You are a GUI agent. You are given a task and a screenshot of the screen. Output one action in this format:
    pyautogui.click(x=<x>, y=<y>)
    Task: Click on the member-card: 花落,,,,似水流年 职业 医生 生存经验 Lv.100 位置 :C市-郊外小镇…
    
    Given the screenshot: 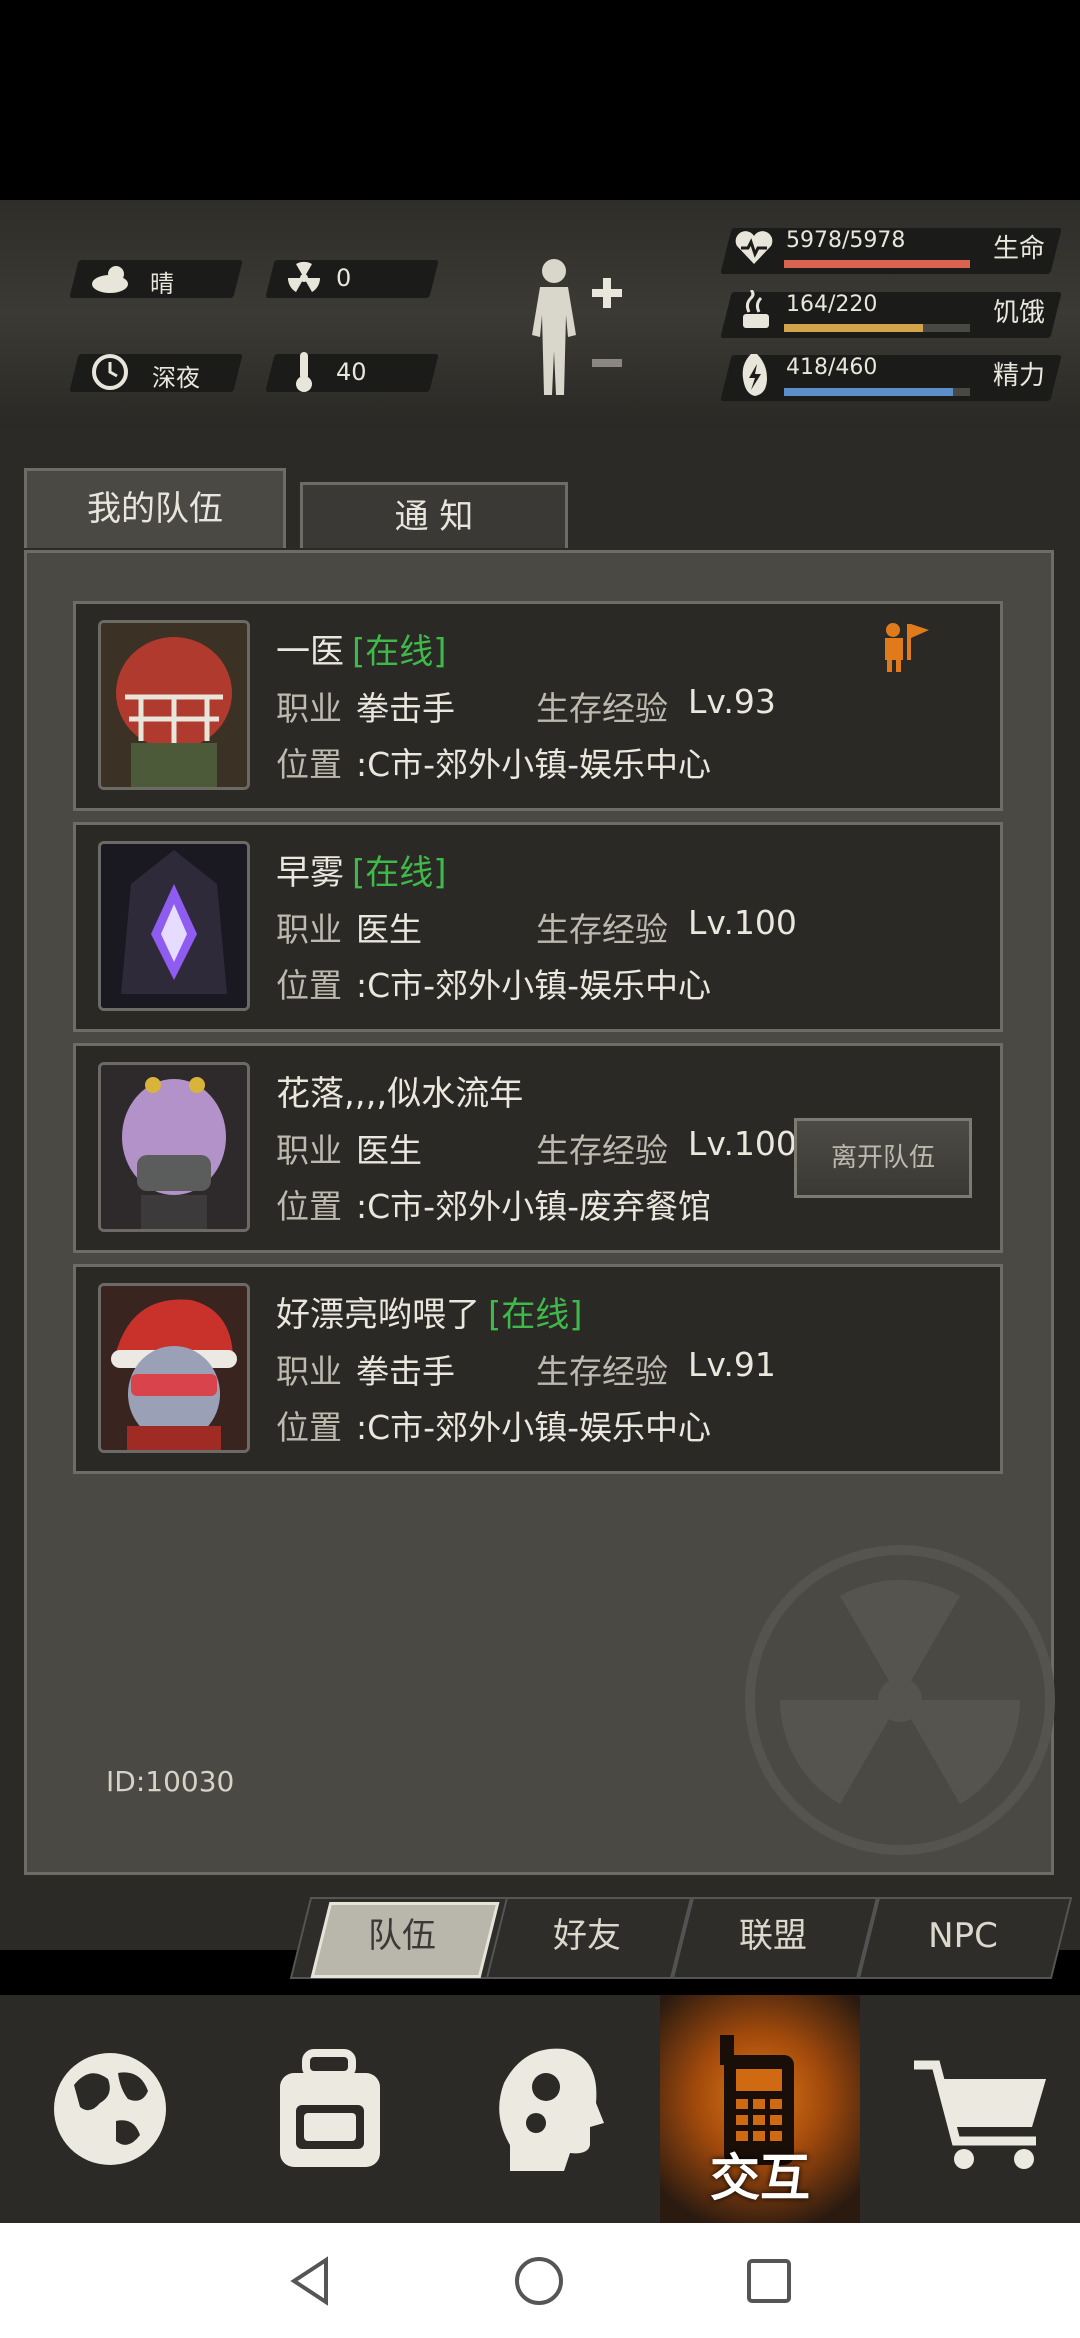 What is the action you would take?
    pyautogui.click(x=538, y=1148)
    